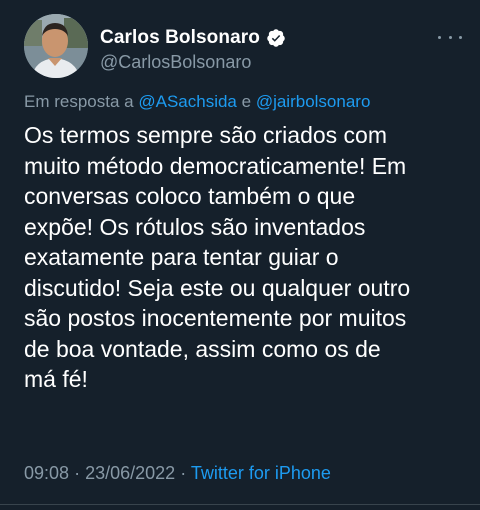  Describe the element at coordinates (206, 135) in the screenshot. I see `tweet-text-line: Os termos sempre são criados com` at that location.